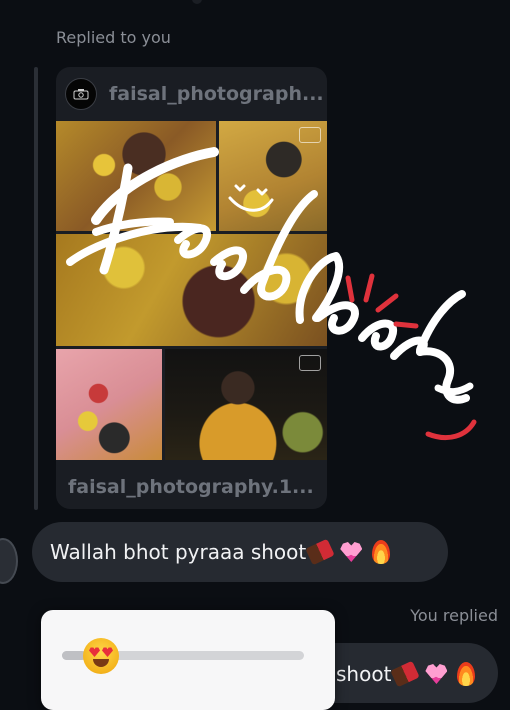 The width and height of the screenshot is (510, 710). What do you see at coordinates (136, 176) in the screenshot?
I see `photo-hands-flowers` at bounding box center [136, 176].